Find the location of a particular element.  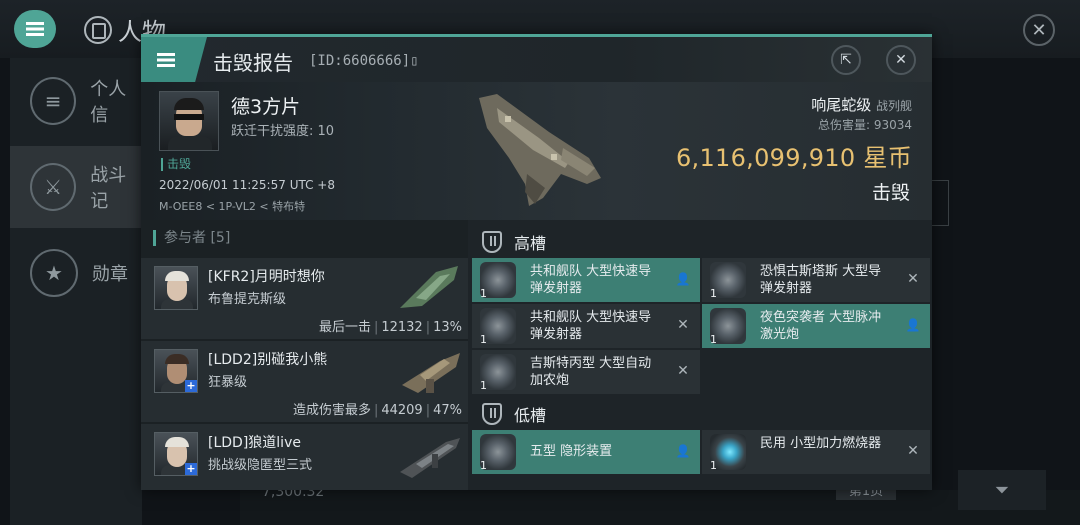

participant-name: [LDD]狼道live is located at coordinates (254, 443).